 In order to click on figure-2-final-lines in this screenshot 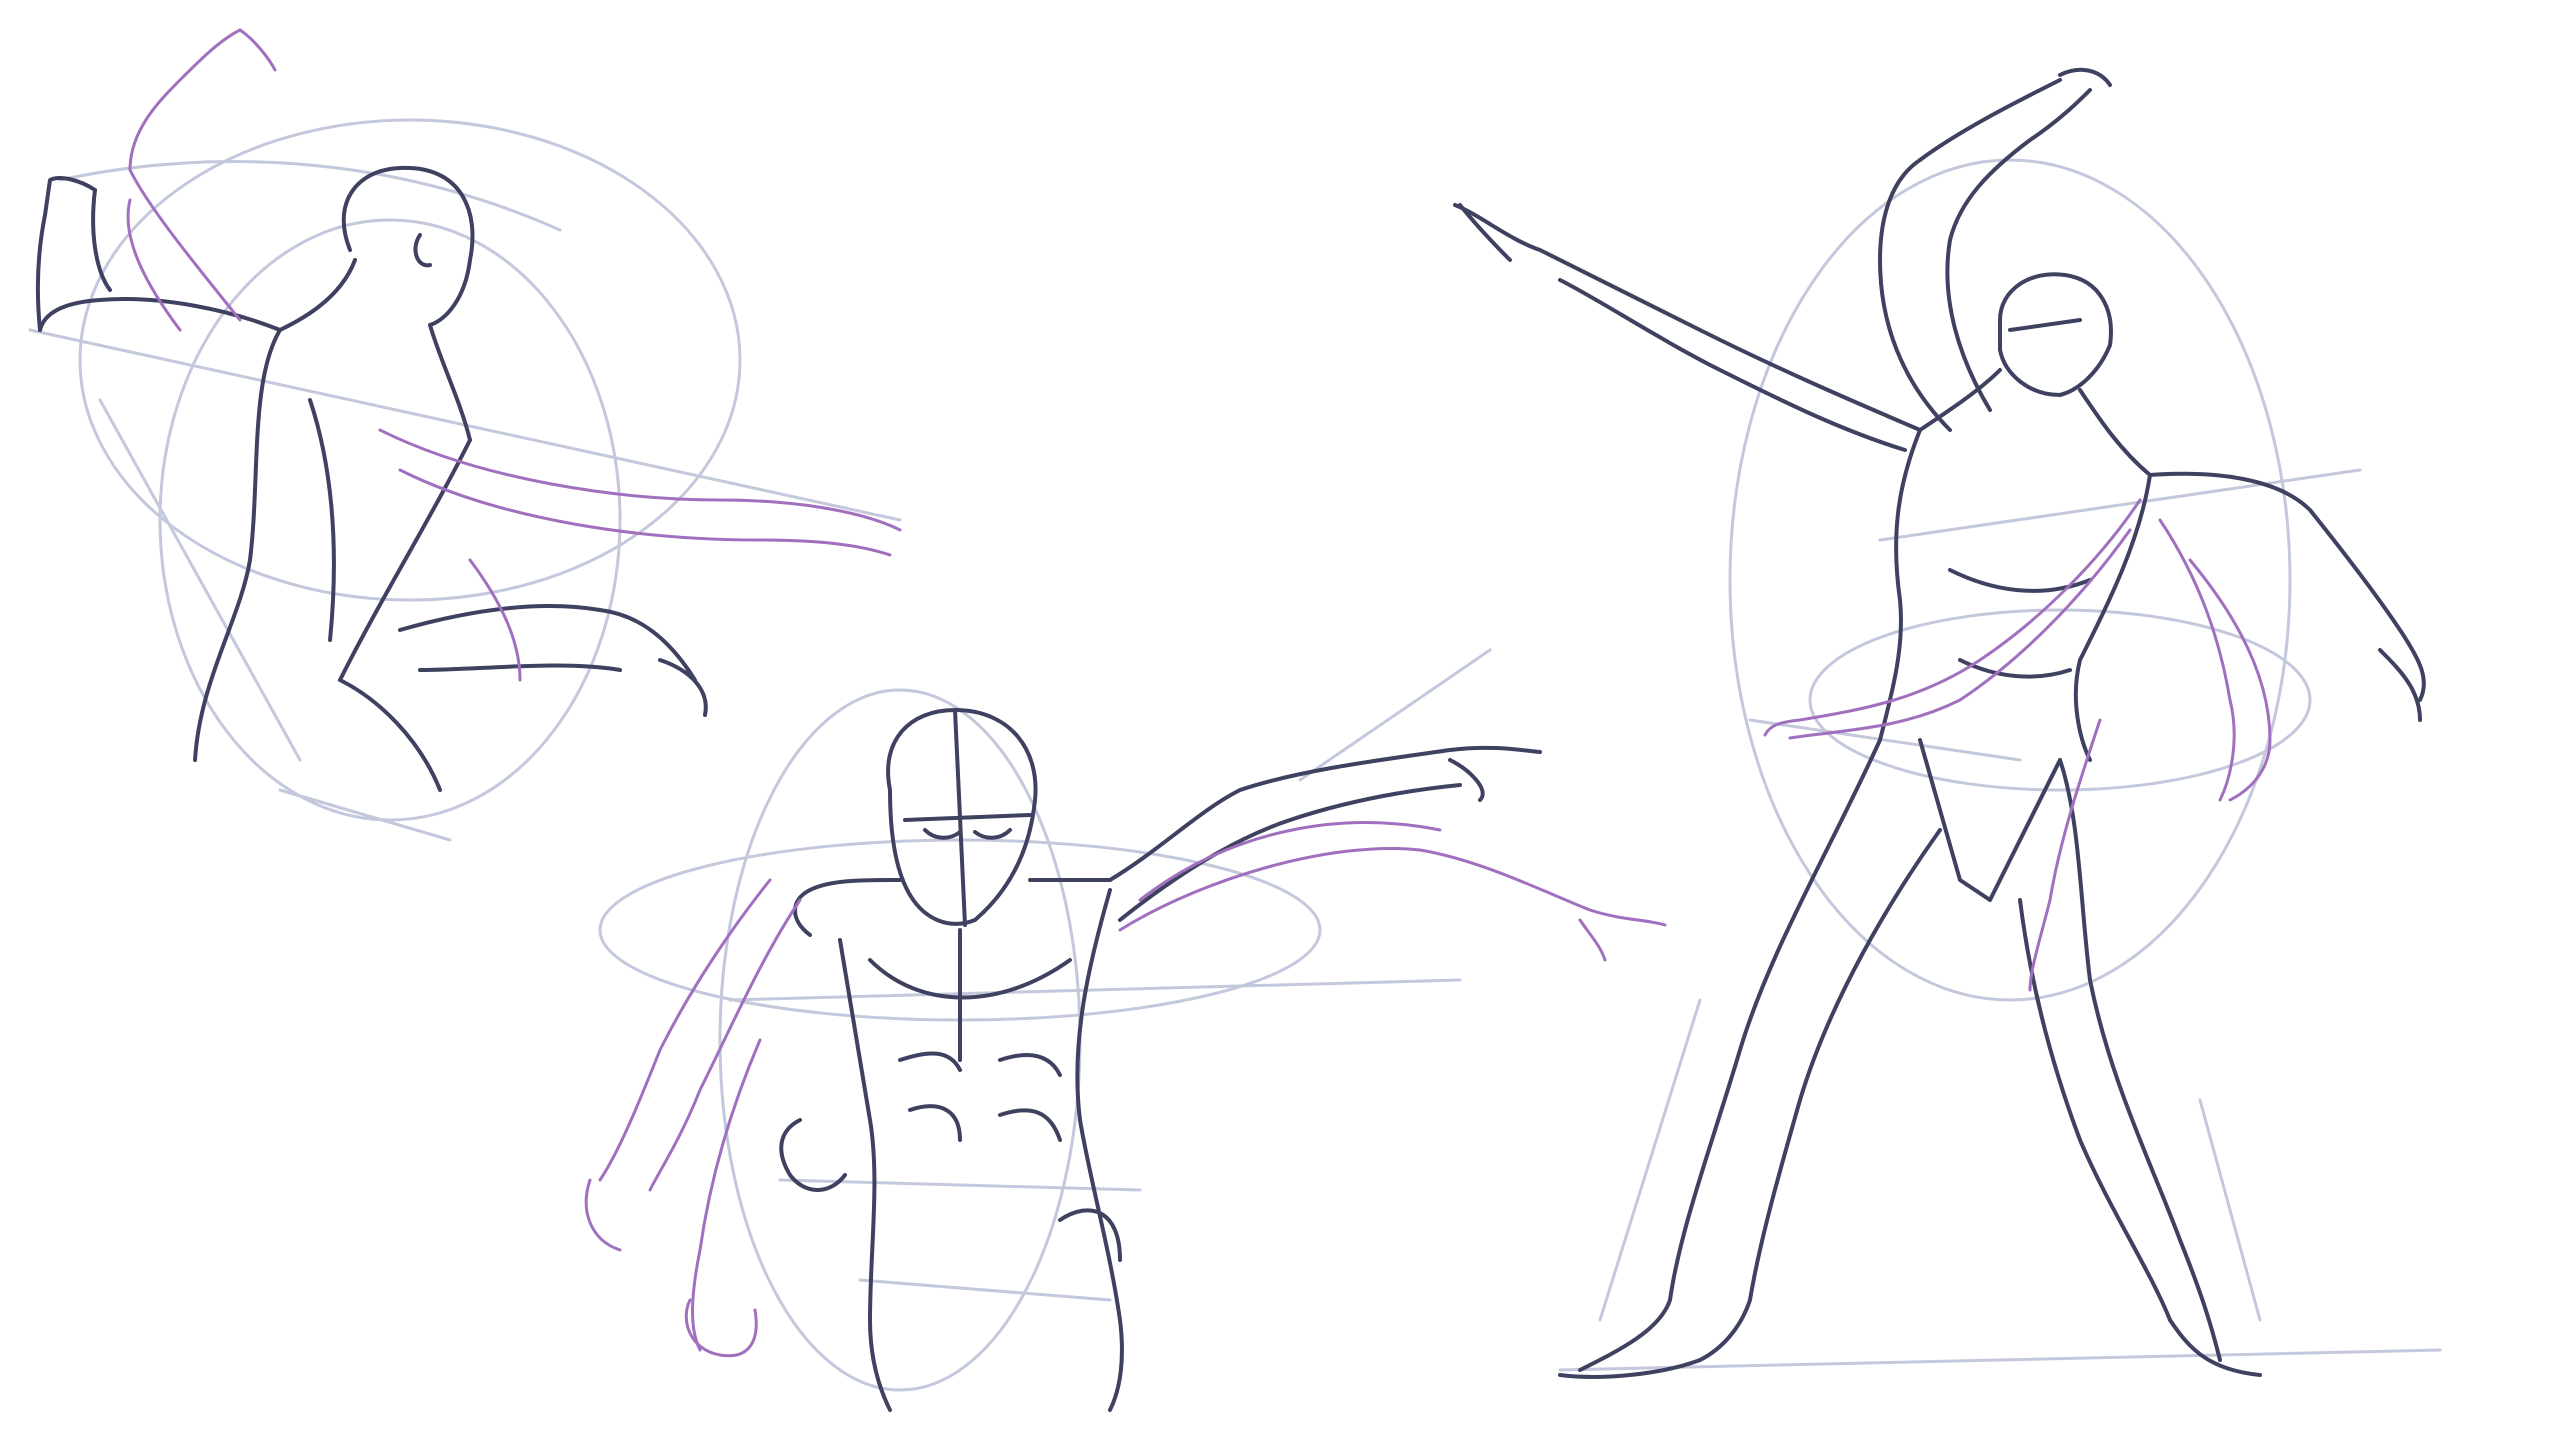, I will do `click(1160, 1060)`.